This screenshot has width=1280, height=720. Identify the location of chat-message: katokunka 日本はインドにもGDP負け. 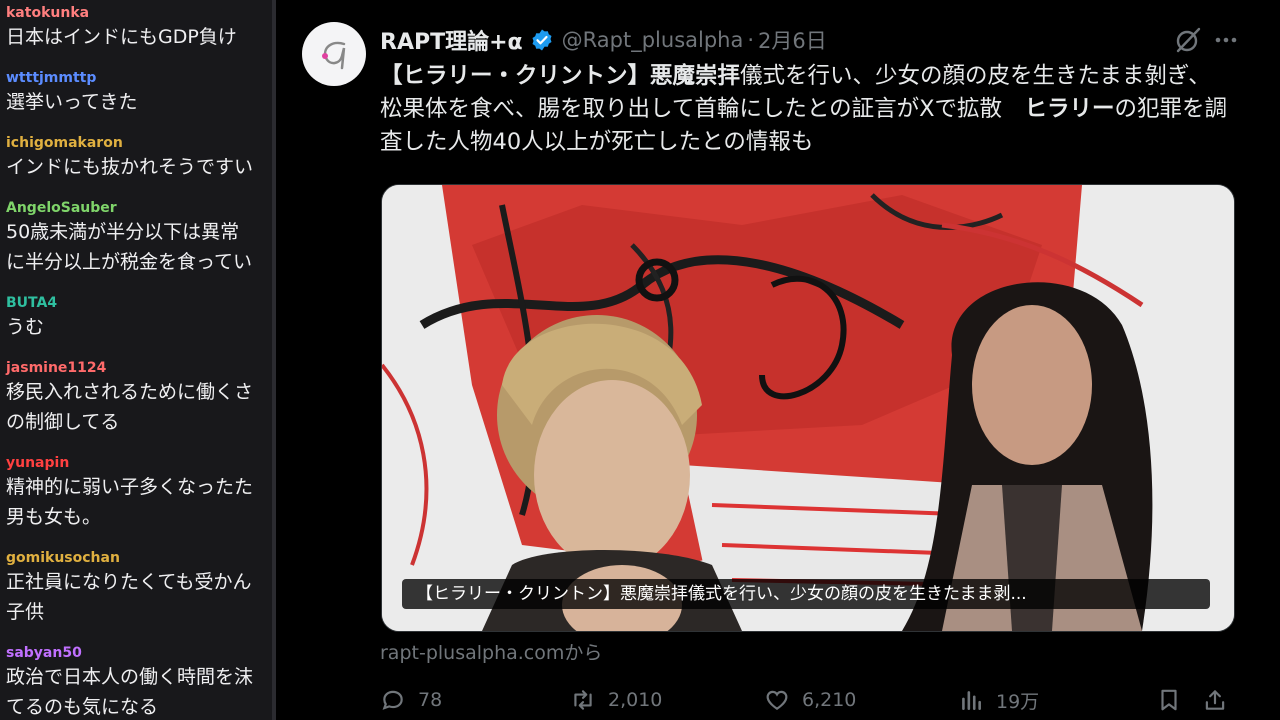
(136, 32).